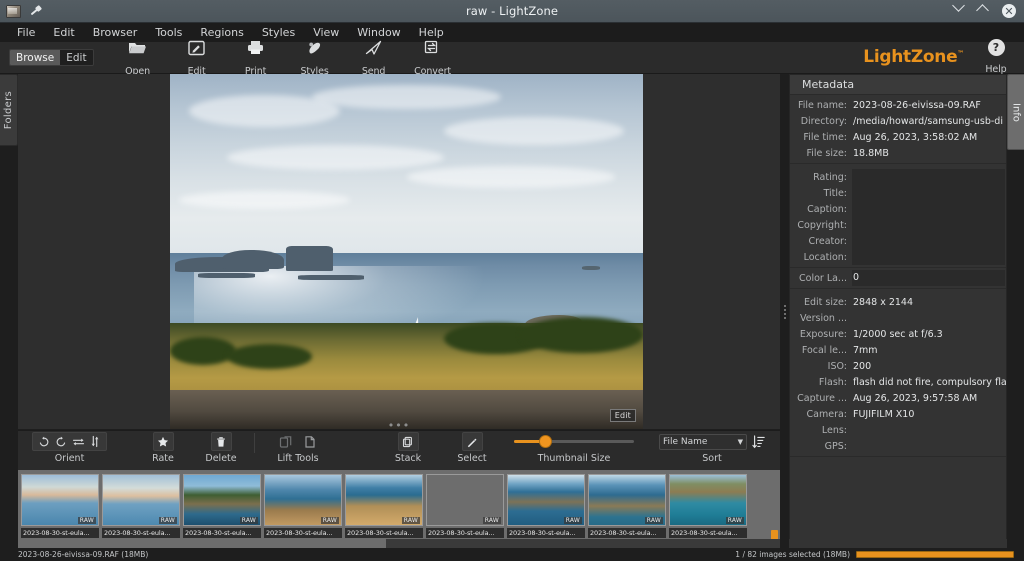 Image resolution: width=1024 pixels, height=561 pixels. I want to click on select-button, so click(472, 441).